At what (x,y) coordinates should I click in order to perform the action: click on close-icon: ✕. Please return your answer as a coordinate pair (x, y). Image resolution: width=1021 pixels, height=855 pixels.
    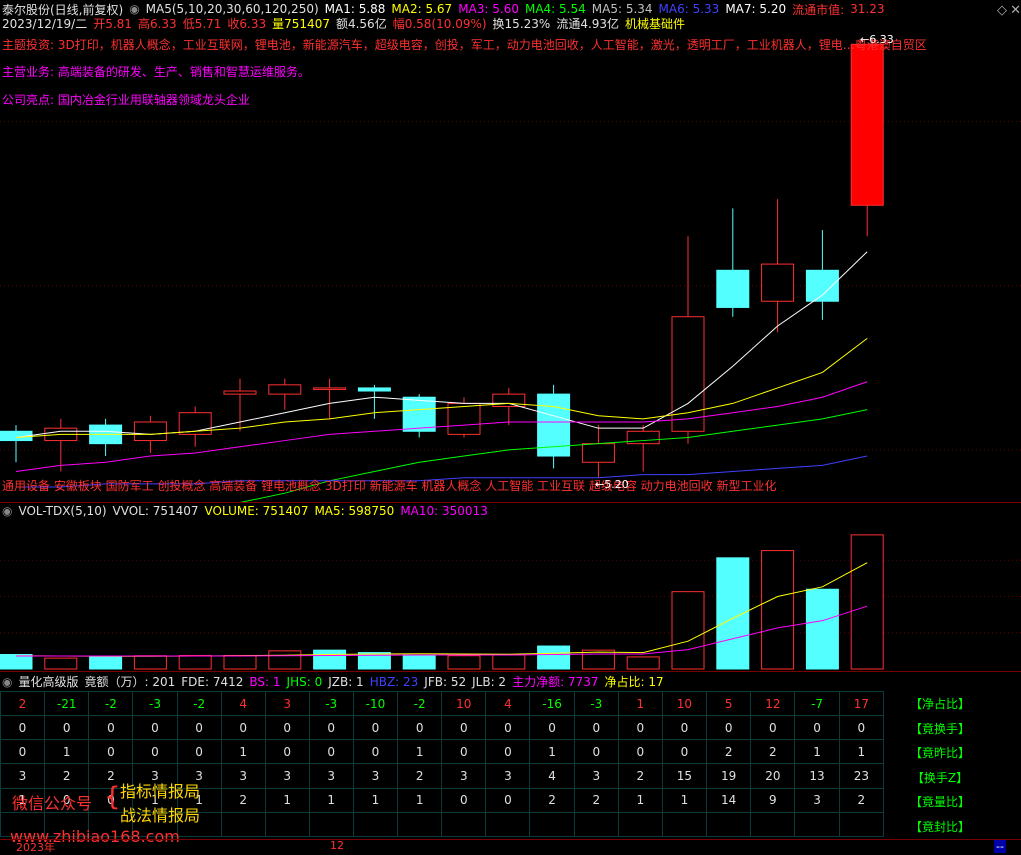
    Looking at the image, I should click on (1015, 10).